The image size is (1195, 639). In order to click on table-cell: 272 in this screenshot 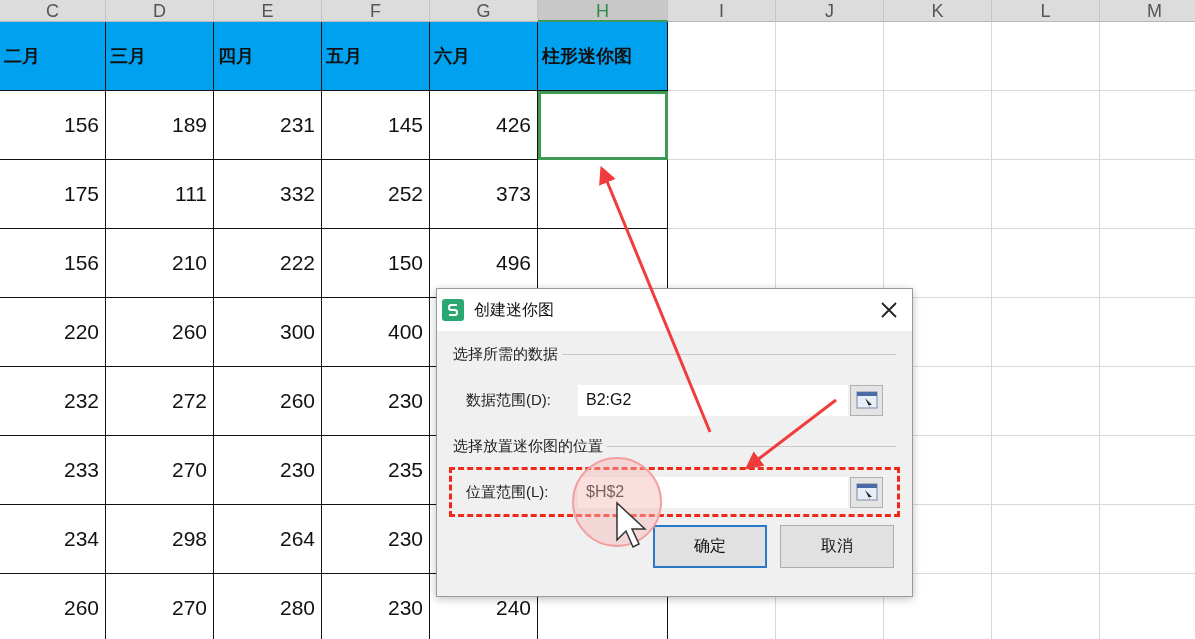, I will do `click(160, 401)`.